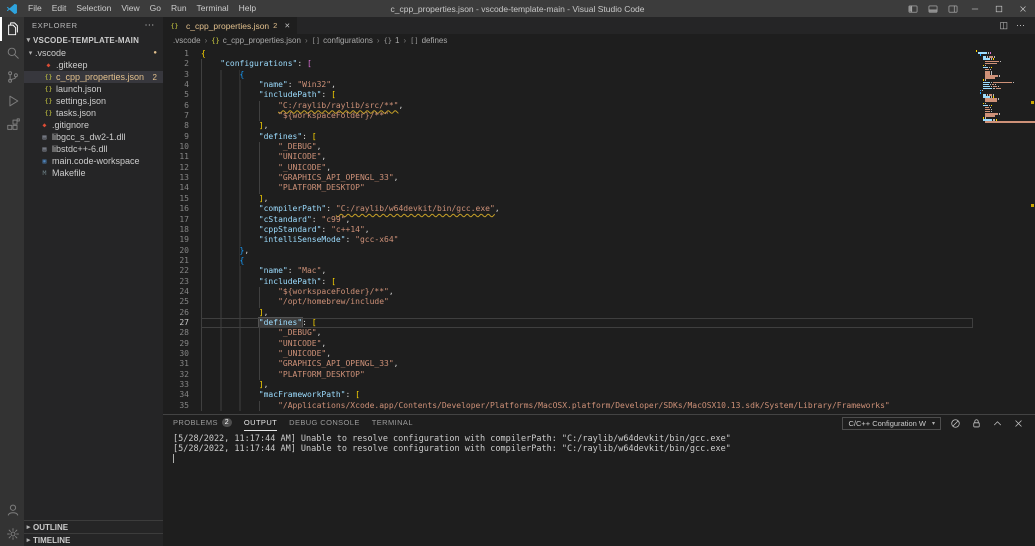  Describe the element at coordinates (953, 8) in the screenshot. I see `toggle-secondary-sidebar-icon` at that location.